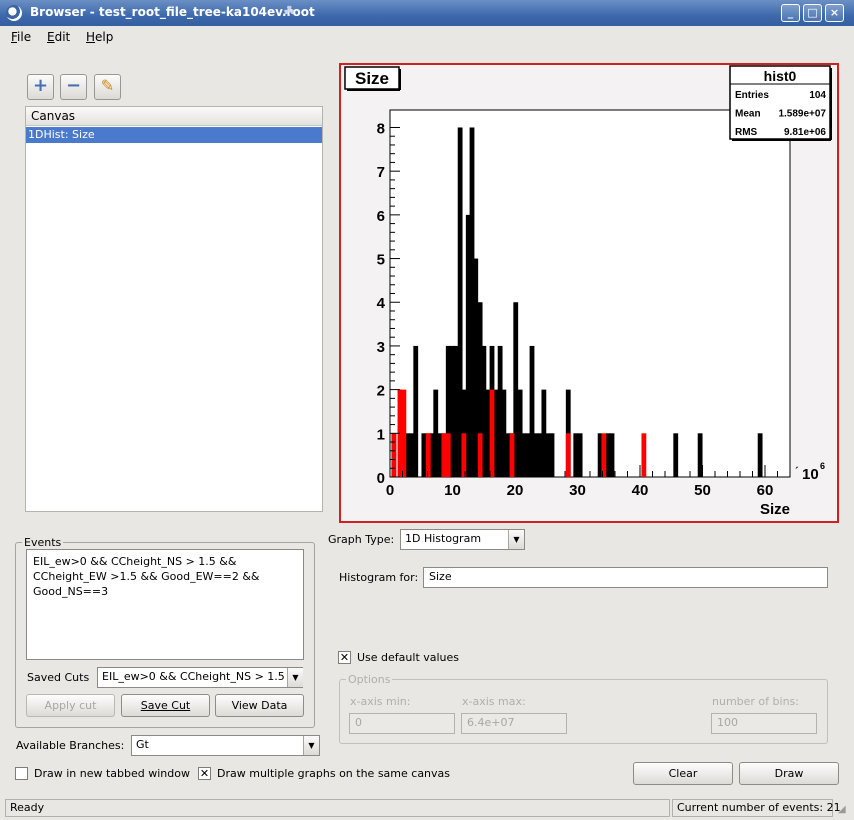 This screenshot has height=820, width=854. I want to click on canvas-list-header: Canvas, so click(174, 116).